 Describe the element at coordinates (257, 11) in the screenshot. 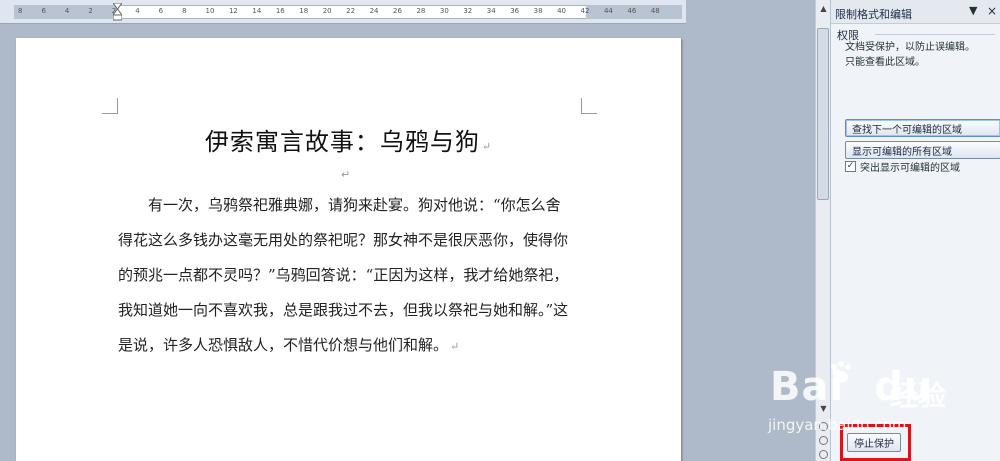

I see `ruler-number: 14` at that location.